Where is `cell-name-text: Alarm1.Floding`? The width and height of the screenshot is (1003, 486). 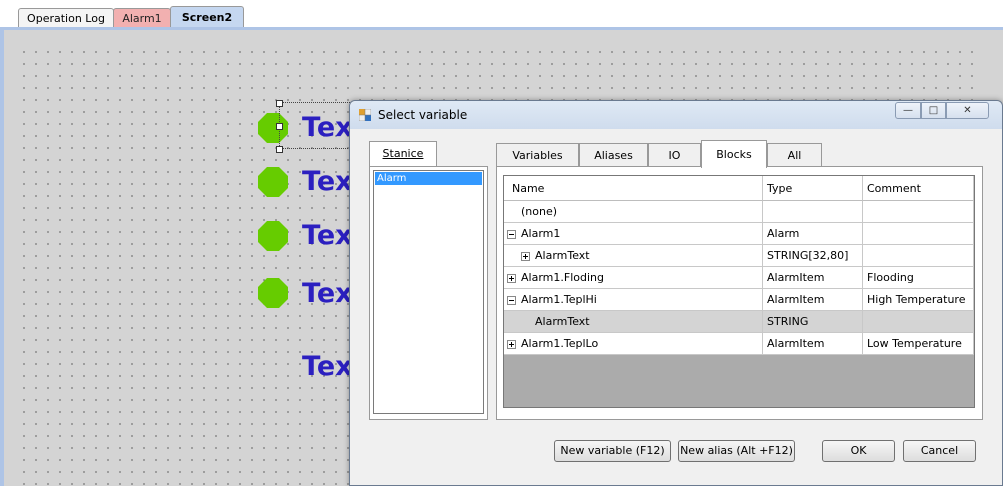 cell-name-text: Alarm1.Floding is located at coordinates (562, 277).